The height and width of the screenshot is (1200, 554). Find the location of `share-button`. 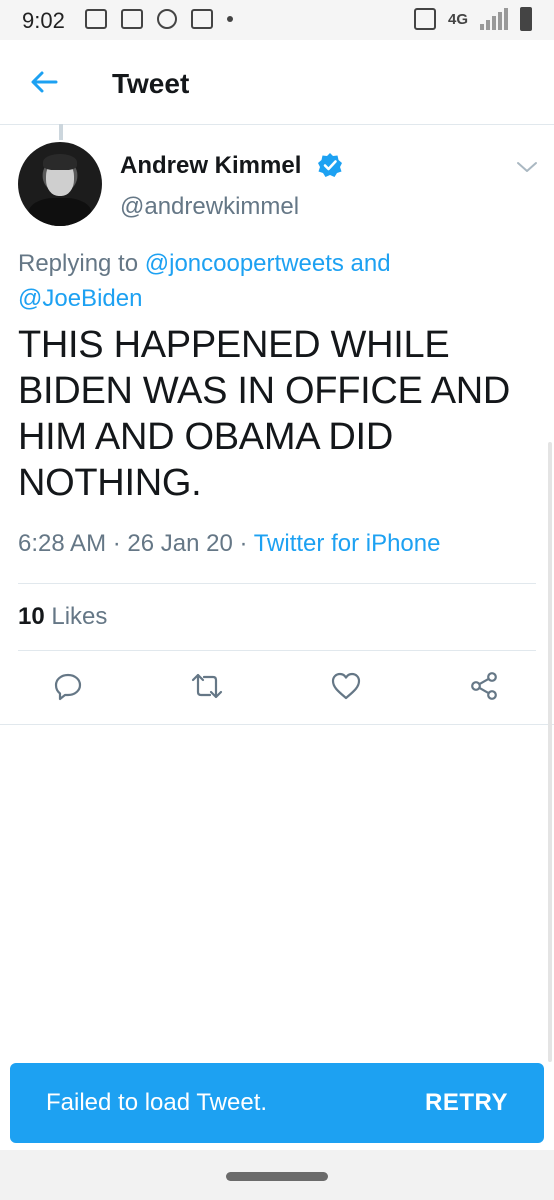

share-button is located at coordinates (484, 686).